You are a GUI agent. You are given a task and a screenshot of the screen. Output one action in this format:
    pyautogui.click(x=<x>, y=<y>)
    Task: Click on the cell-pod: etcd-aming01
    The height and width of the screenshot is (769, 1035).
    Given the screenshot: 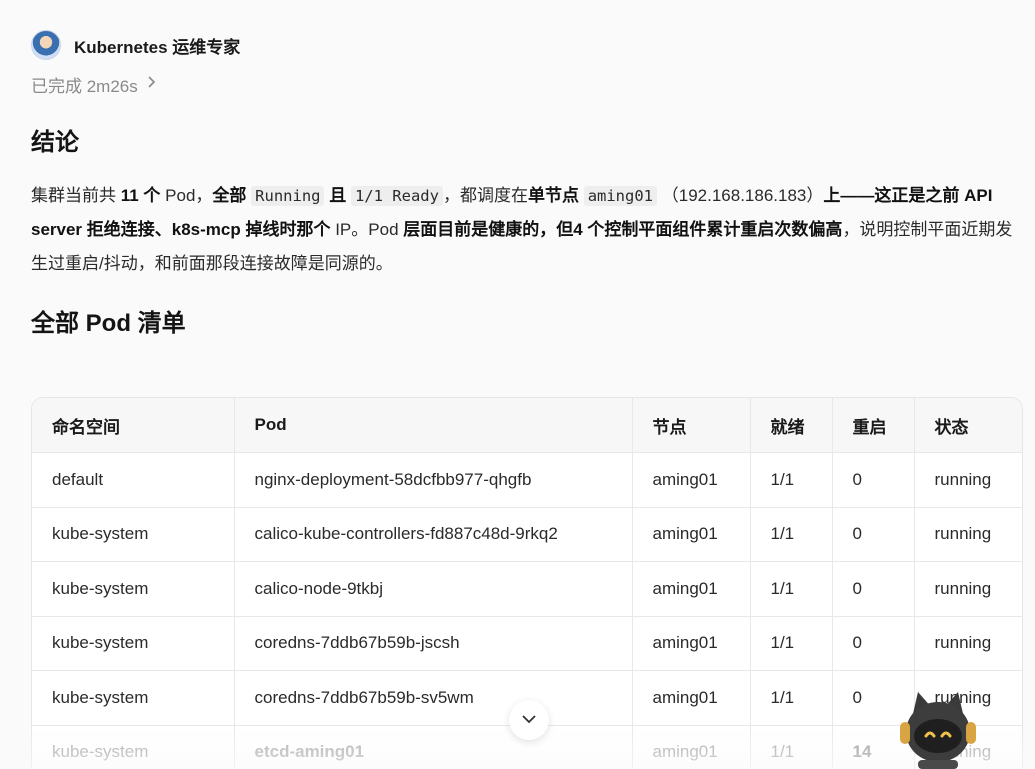 What is the action you would take?
    pyautogui.click(x=433, y=747)
    